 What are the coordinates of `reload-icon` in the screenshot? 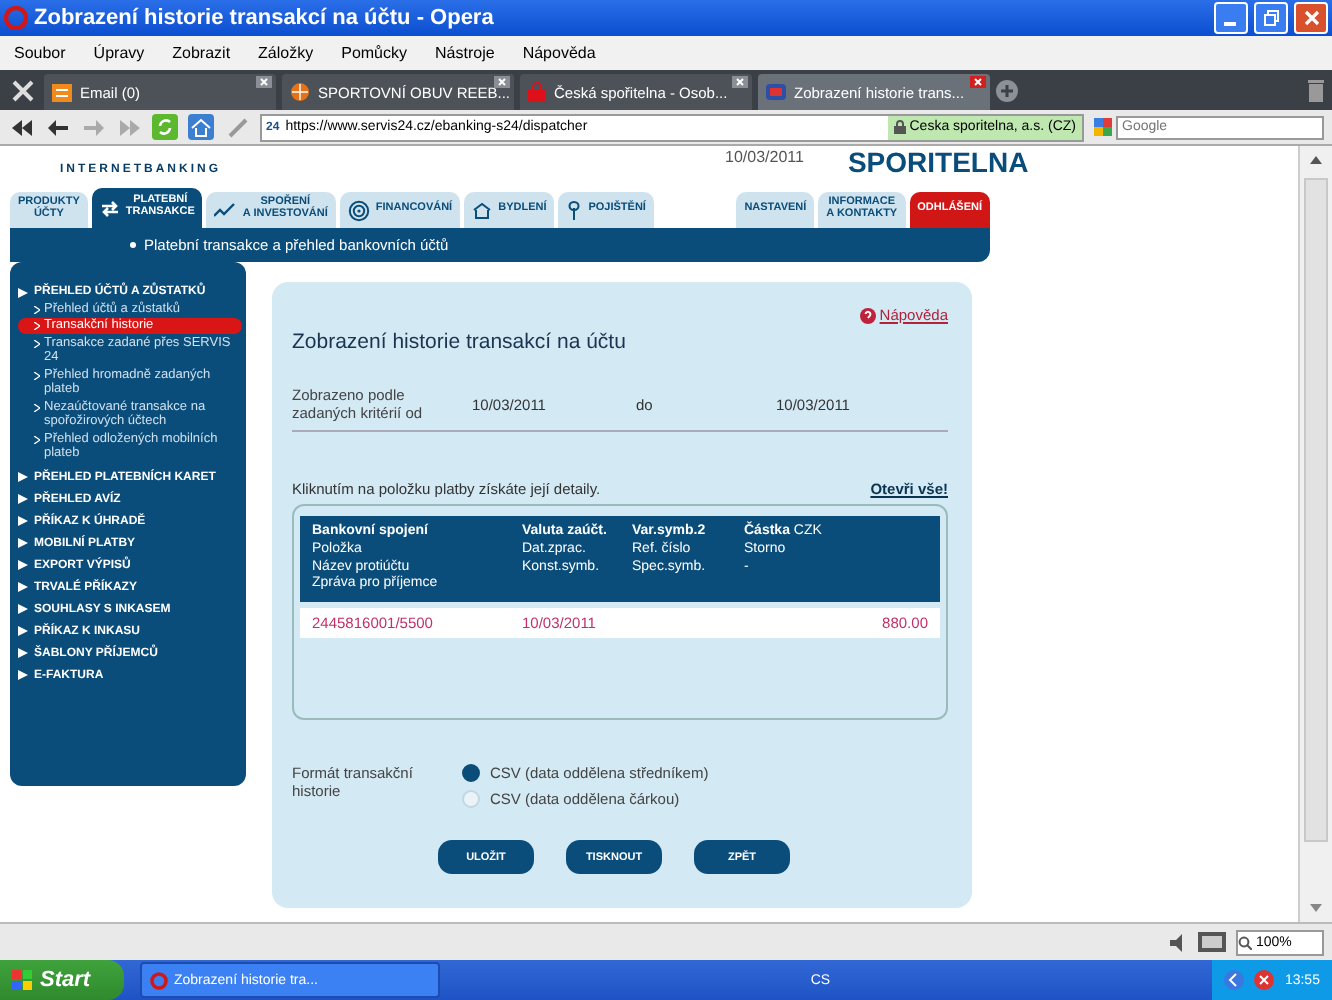 It's located at (165, 127).